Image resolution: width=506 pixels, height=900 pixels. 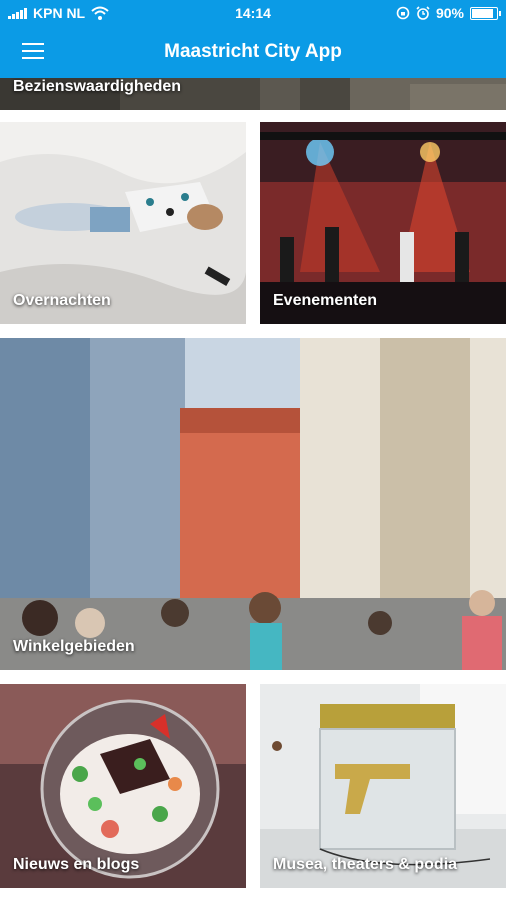 What do you see at coordinates (365, 864) in the screenshot?
I see `tile-label: Musea, theaters & podia` at bounding box center [365, 864].